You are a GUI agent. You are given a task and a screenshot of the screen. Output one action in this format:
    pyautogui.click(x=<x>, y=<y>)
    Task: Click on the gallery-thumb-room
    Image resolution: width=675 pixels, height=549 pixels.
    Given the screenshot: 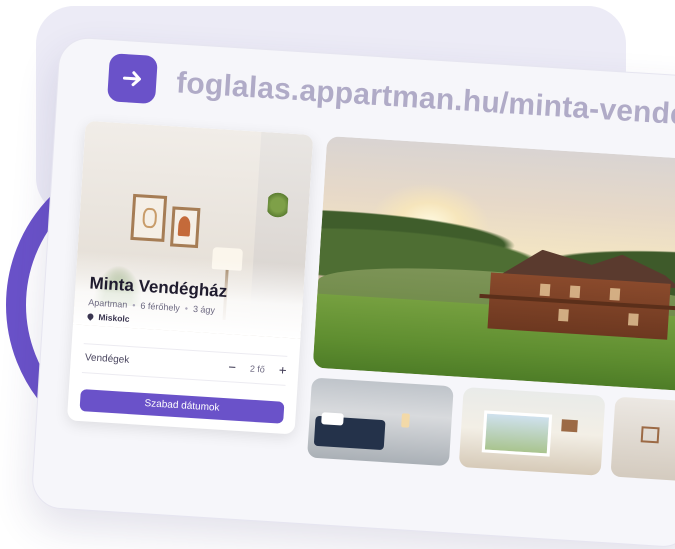 What is the action you would take?
    pyautogui.click(x=642, y=439)
    